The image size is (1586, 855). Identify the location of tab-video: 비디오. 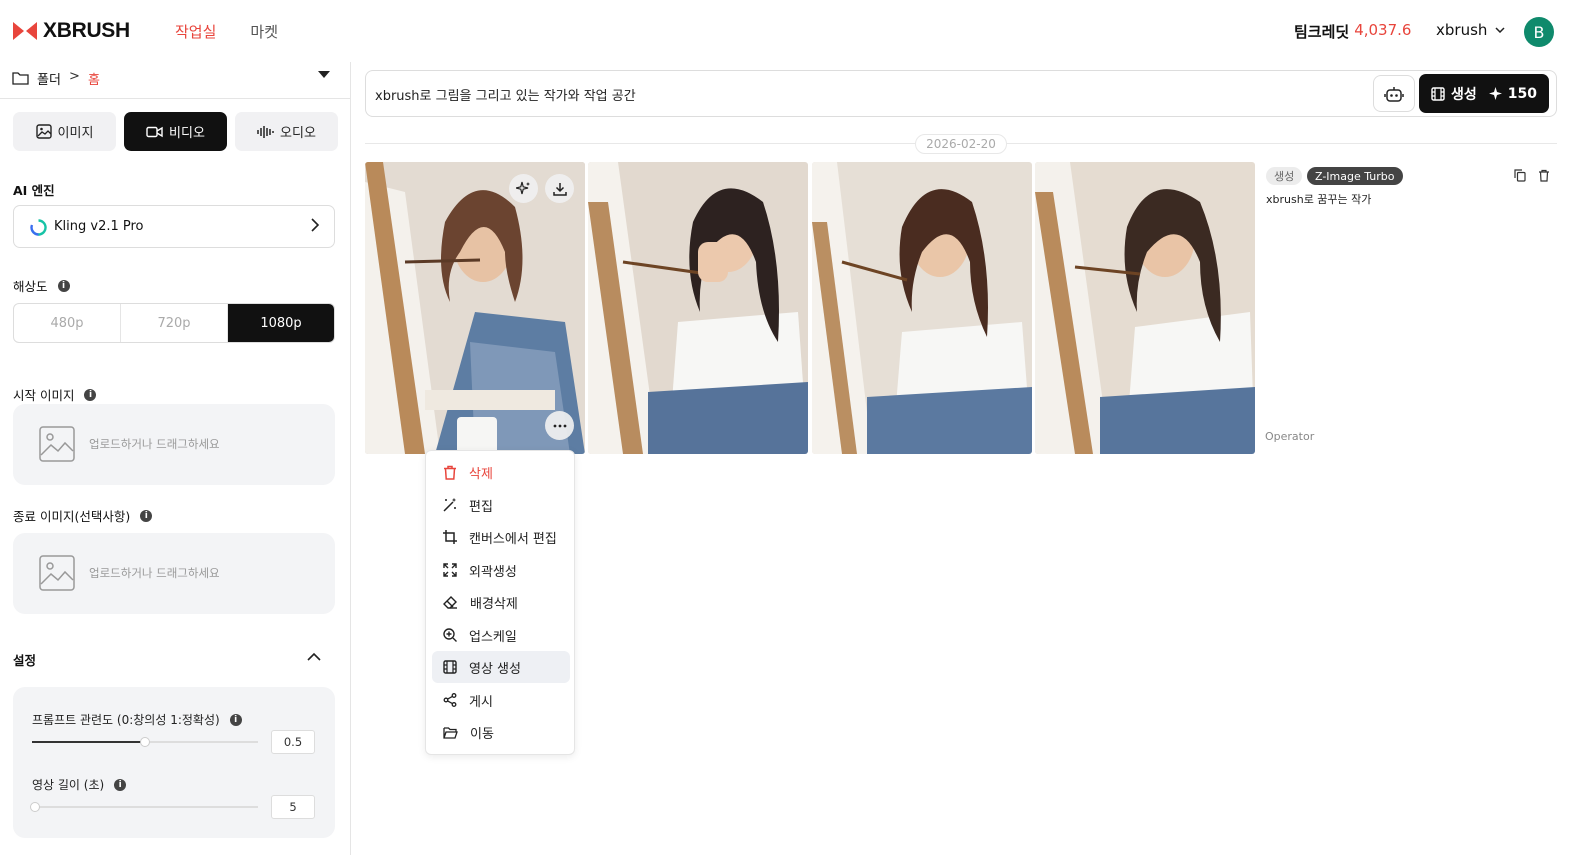
(175, 131).